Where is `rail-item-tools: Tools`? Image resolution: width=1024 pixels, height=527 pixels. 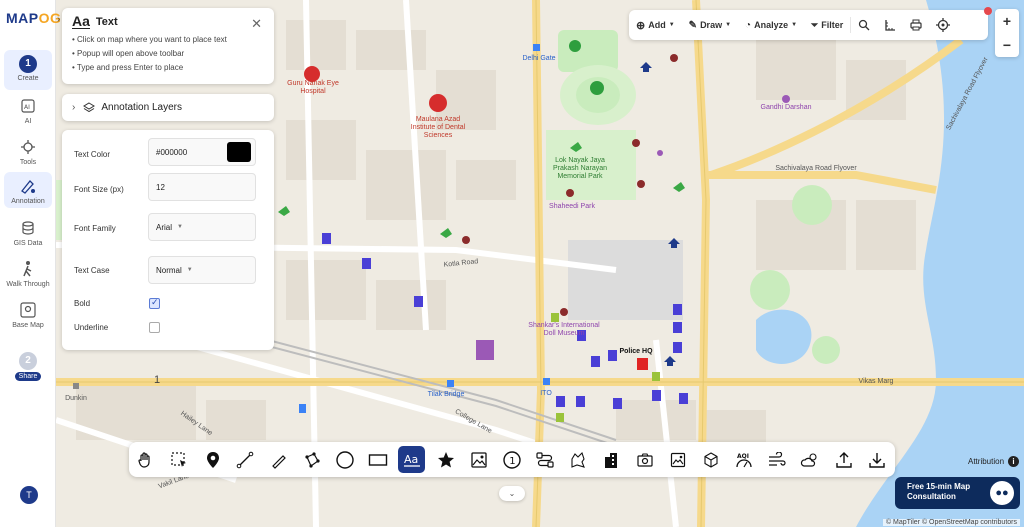 rail-item-tools: Tools is located at coordinates (28, 152).